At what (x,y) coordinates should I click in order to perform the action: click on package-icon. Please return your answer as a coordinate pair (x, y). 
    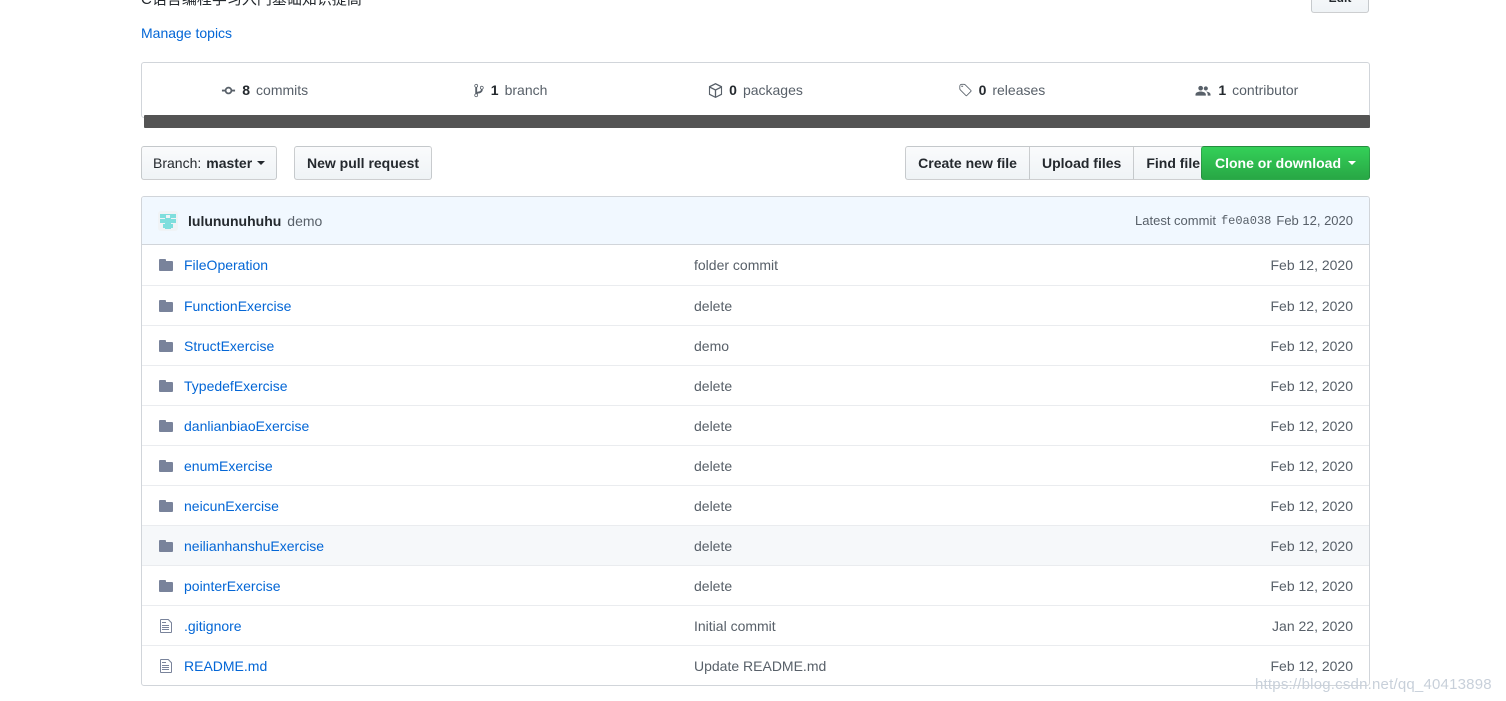
    Looking at the image, I should click on (715, 90).